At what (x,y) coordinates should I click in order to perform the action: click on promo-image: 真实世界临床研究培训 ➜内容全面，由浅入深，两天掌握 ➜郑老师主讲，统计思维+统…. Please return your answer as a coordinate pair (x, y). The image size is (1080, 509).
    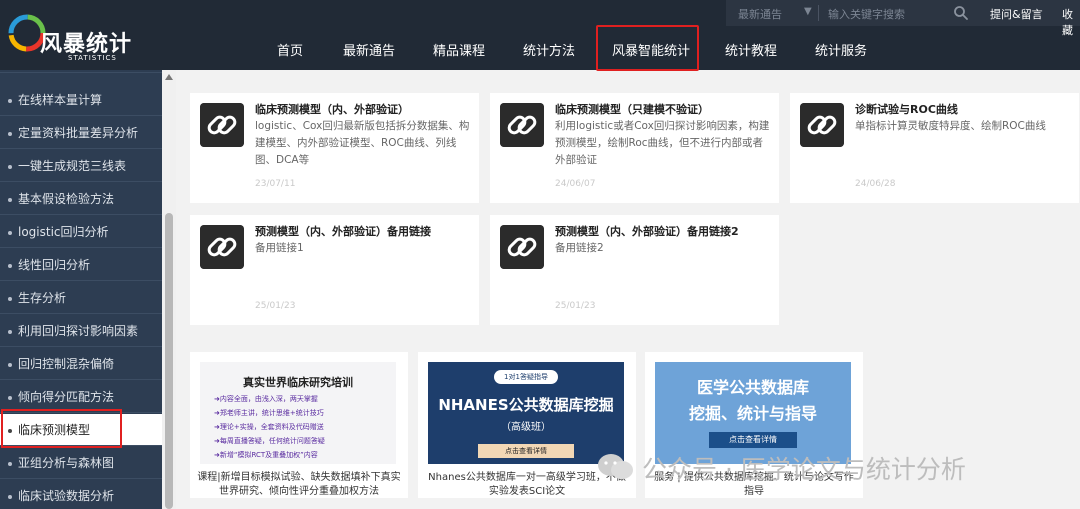
    Looking at the image, I should click on (298, 413).